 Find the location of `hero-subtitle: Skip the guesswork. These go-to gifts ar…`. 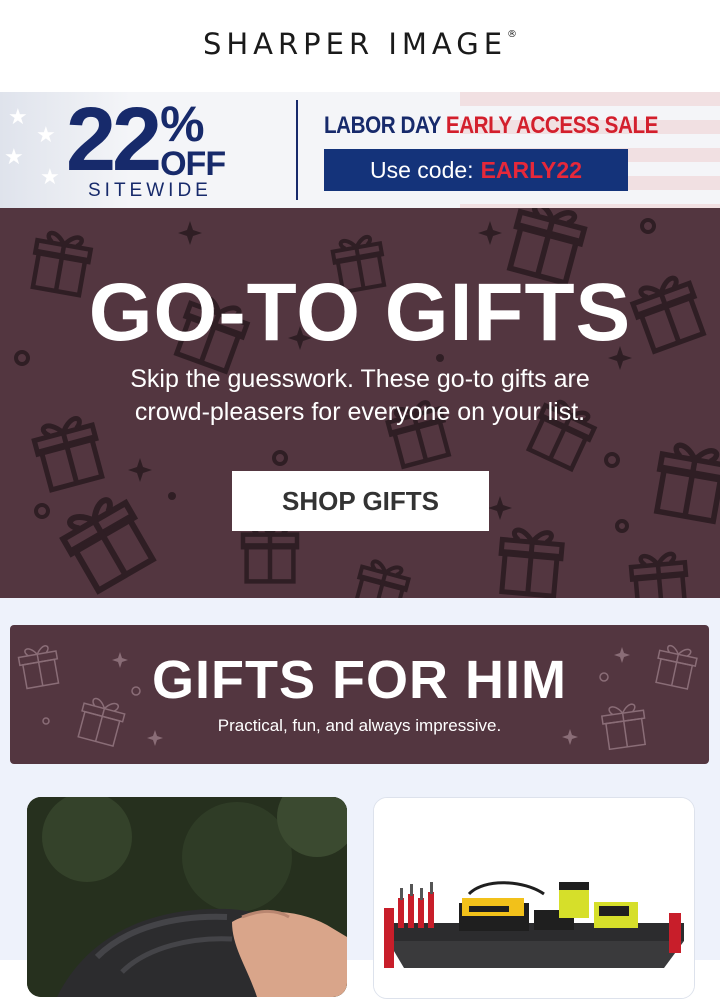

hero-subtitle: Skip the guesswork. These go-to gifts ar… is located at coordinates (360, 396).